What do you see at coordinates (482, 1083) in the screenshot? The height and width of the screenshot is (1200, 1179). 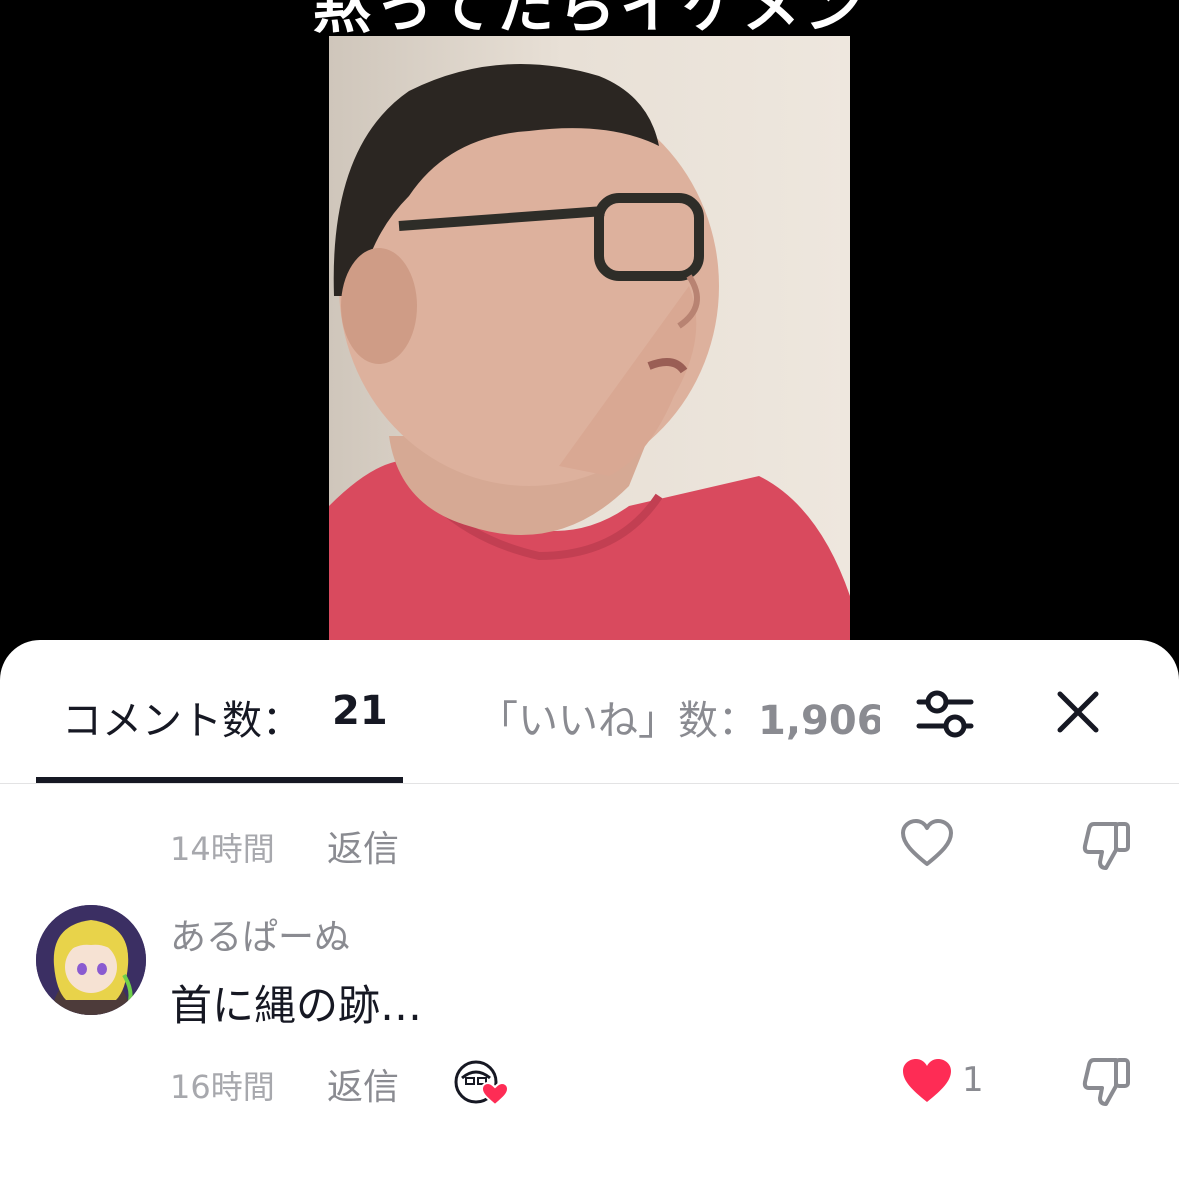 I see `creator-liked-icon` at bounding box center [482, 1083].